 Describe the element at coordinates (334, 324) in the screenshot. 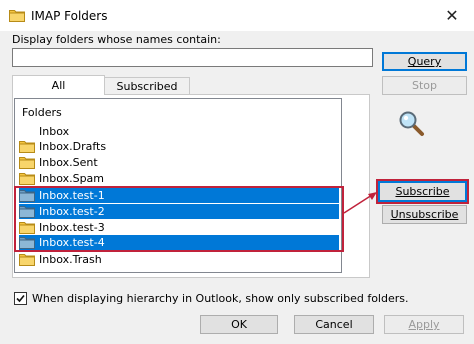

I see `cancel-button: Cancel` at that location.